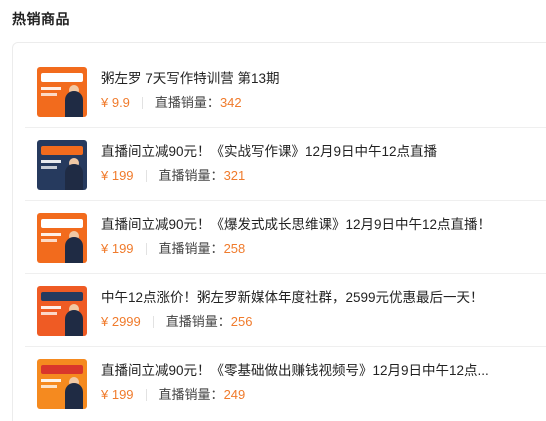 The width and height of the screenshot is (546, 421). What do you see at coordinates (41, 19) in the screenshot?
I see `section-title: 热销商品` at bounding box center [41, 19].